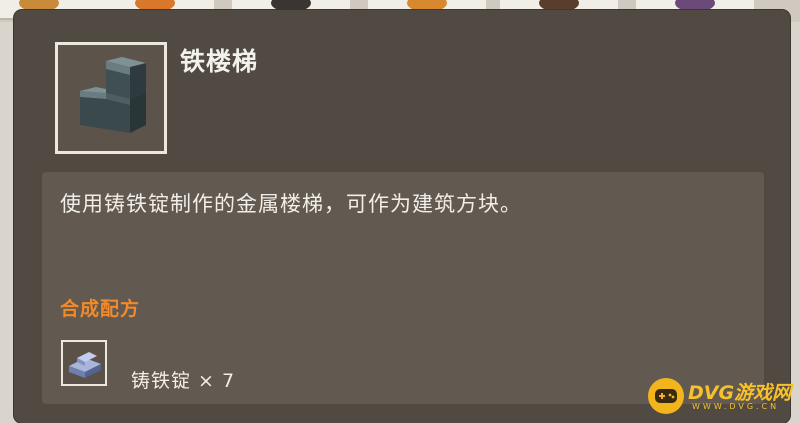 This screenshot has height=423, width=800. What do you see at coordinates (113, 95) in the screenshot?
I see `iron-stairs-icon` at bounding box center [113, 95].